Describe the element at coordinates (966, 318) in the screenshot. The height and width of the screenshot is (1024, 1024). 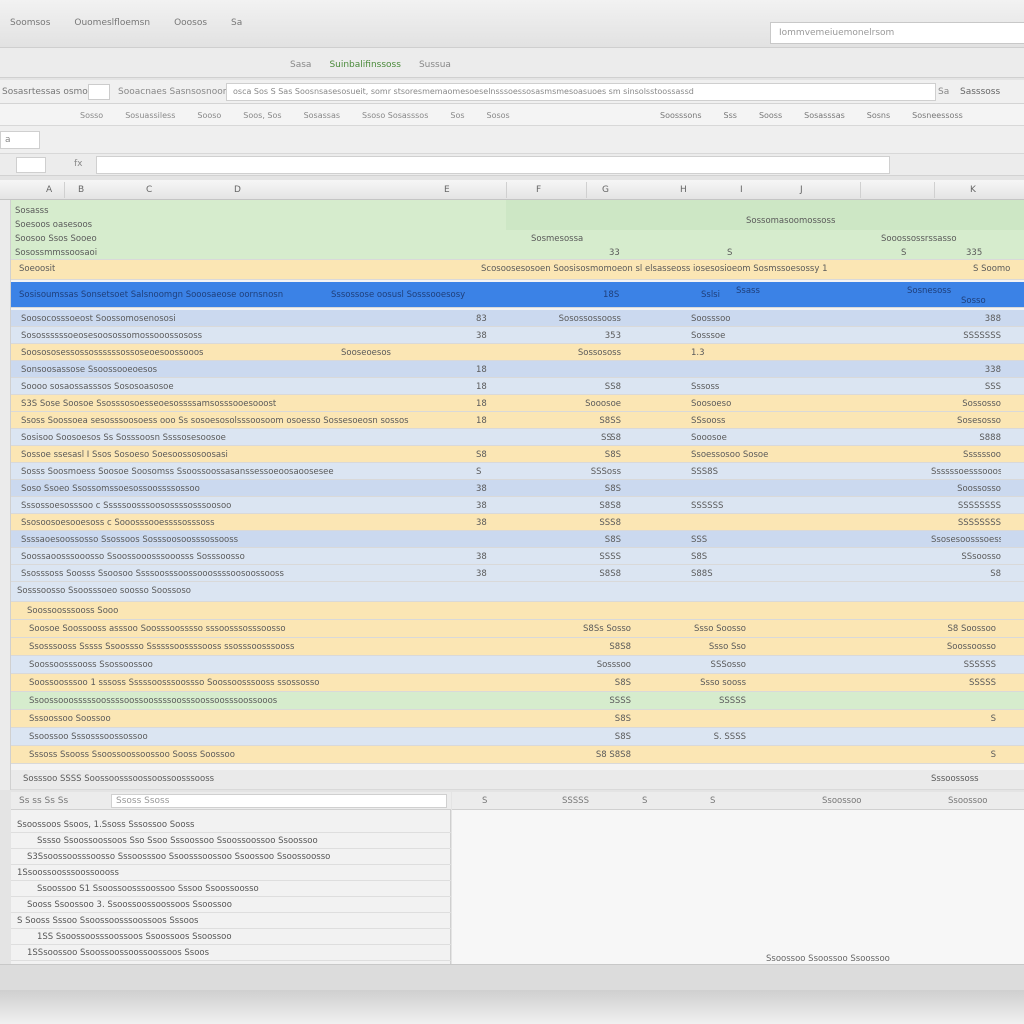
I see `cell-row-col-k: 388` at that location.